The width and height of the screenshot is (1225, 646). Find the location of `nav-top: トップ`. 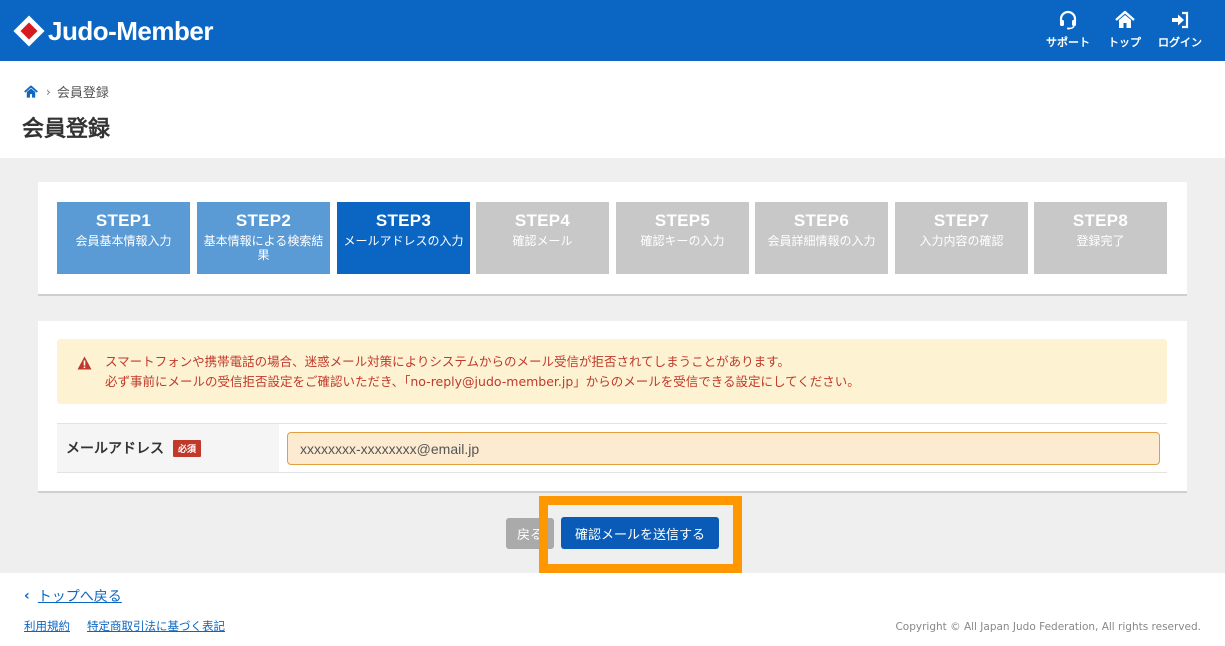

nav-top: トップ is located at coordinates (1124, 30).